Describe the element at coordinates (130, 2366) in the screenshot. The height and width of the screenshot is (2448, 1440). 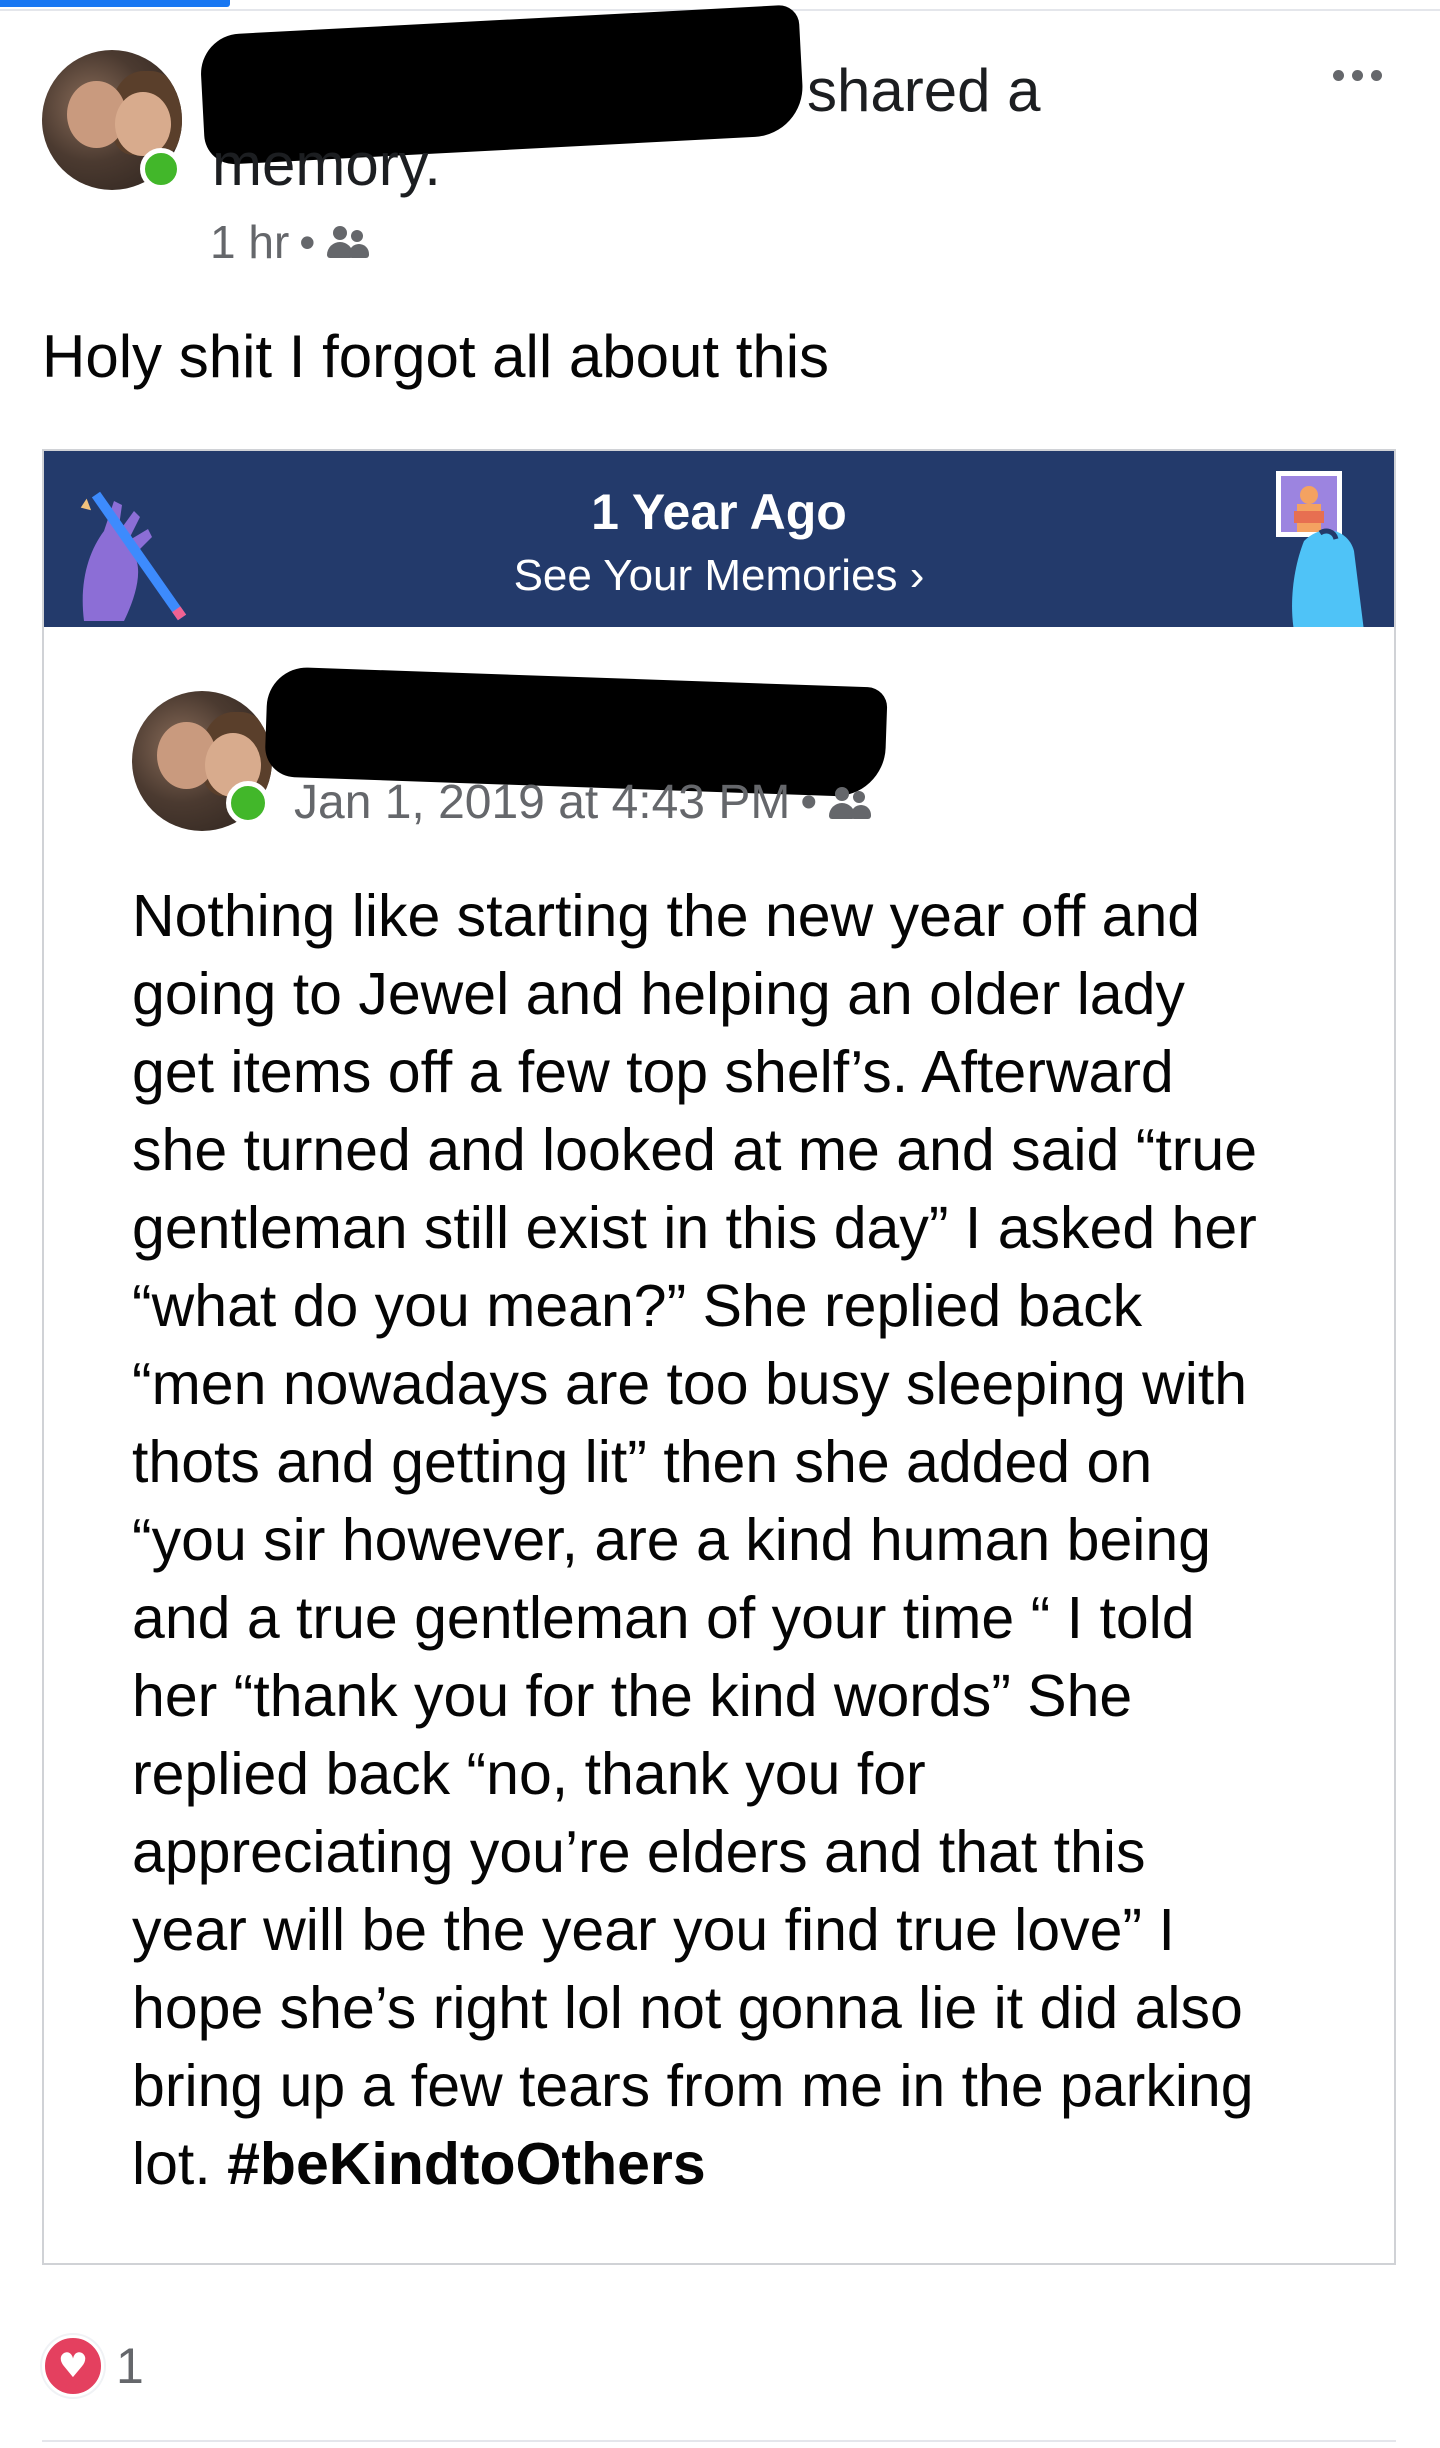
I see `reaction-count: 1` at that location.